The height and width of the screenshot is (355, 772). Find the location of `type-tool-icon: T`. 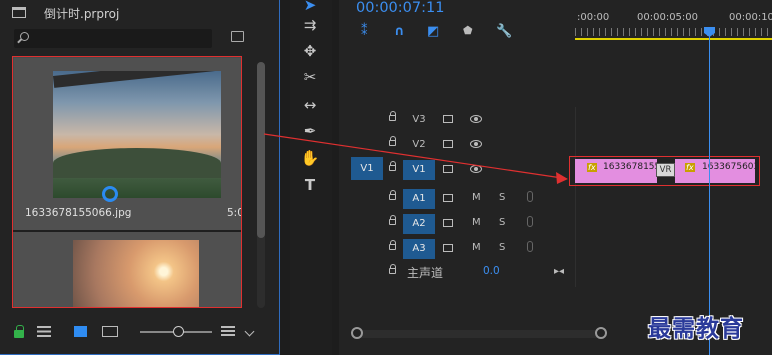

type-tool-icon: T is located at coordinates (310, 185).